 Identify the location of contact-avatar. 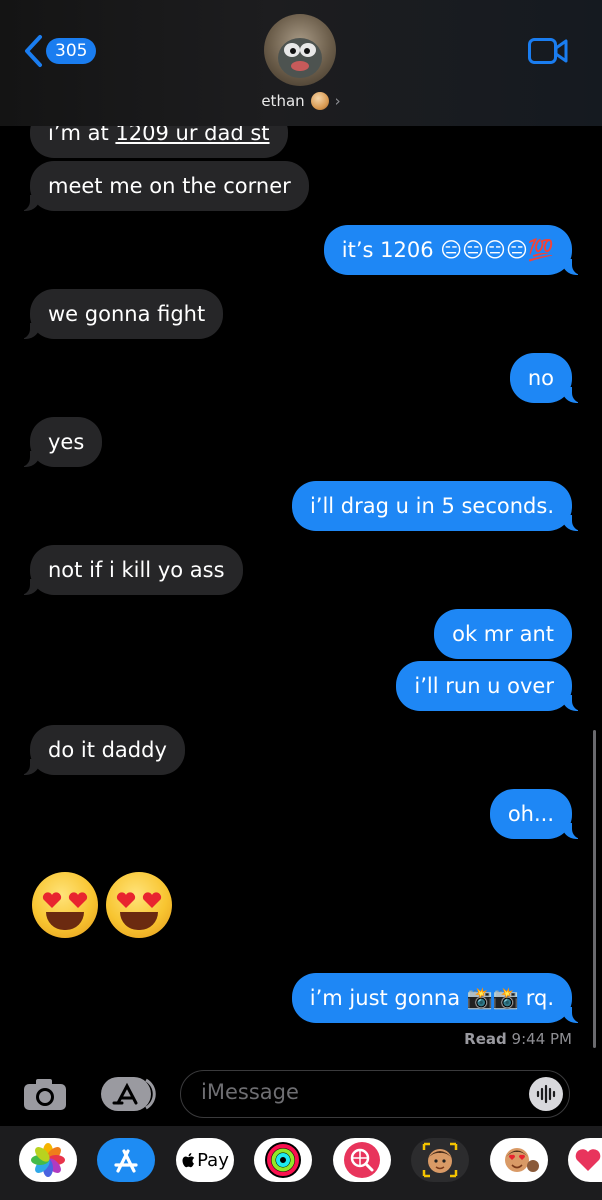
(300, 50).